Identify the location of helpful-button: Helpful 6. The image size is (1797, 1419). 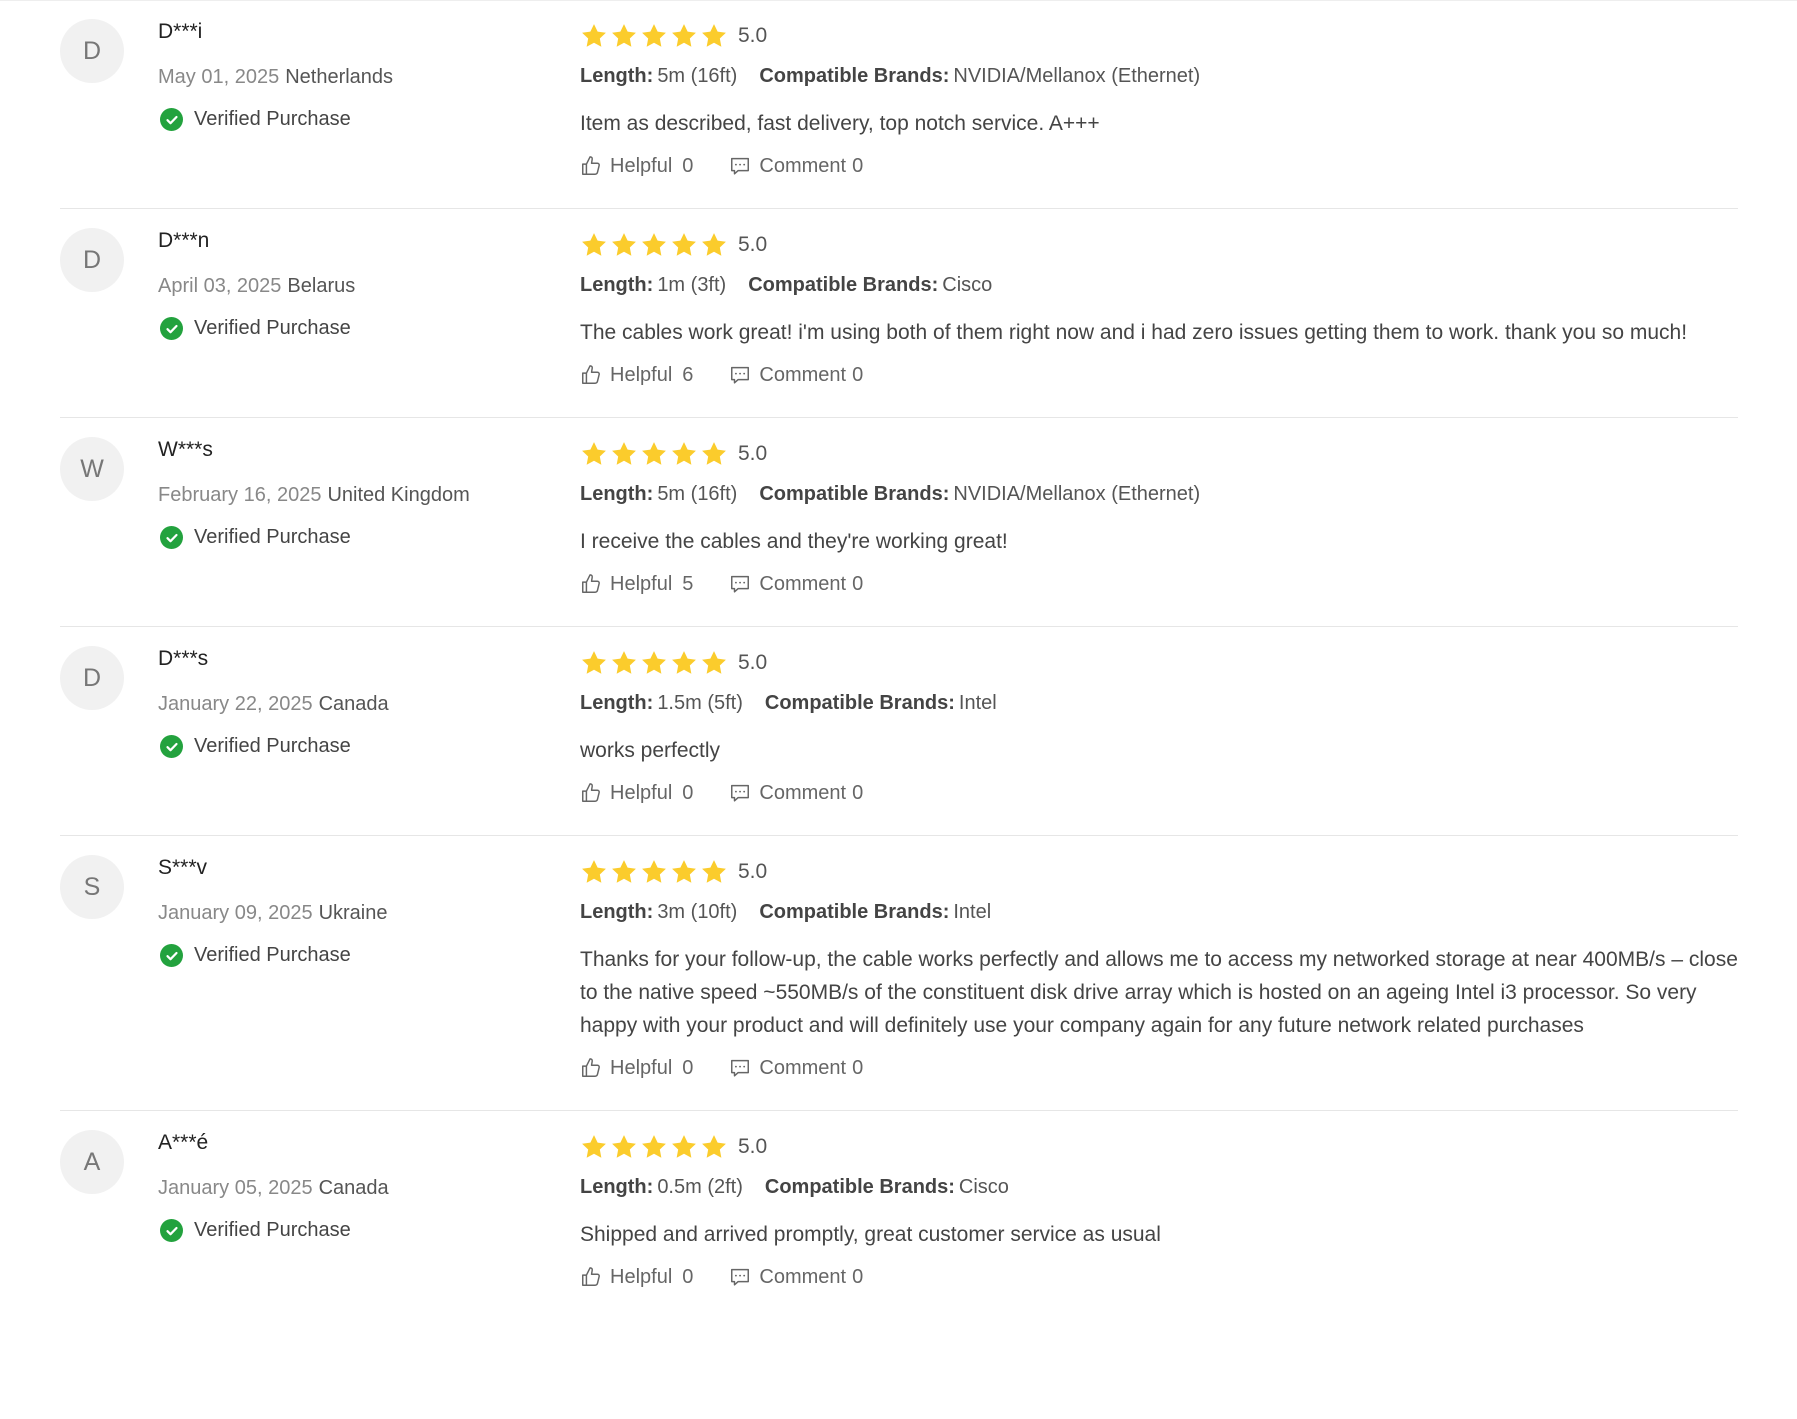
(636, 375).